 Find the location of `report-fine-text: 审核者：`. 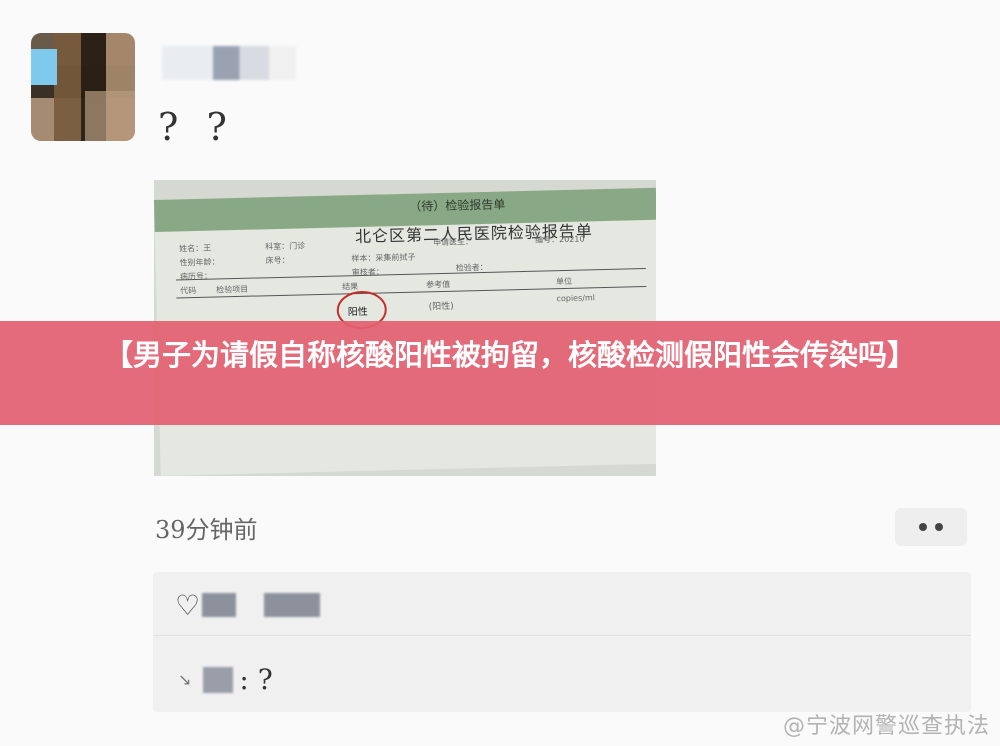

report-fine-text: 审核者： is located at coordinates (367, 272).